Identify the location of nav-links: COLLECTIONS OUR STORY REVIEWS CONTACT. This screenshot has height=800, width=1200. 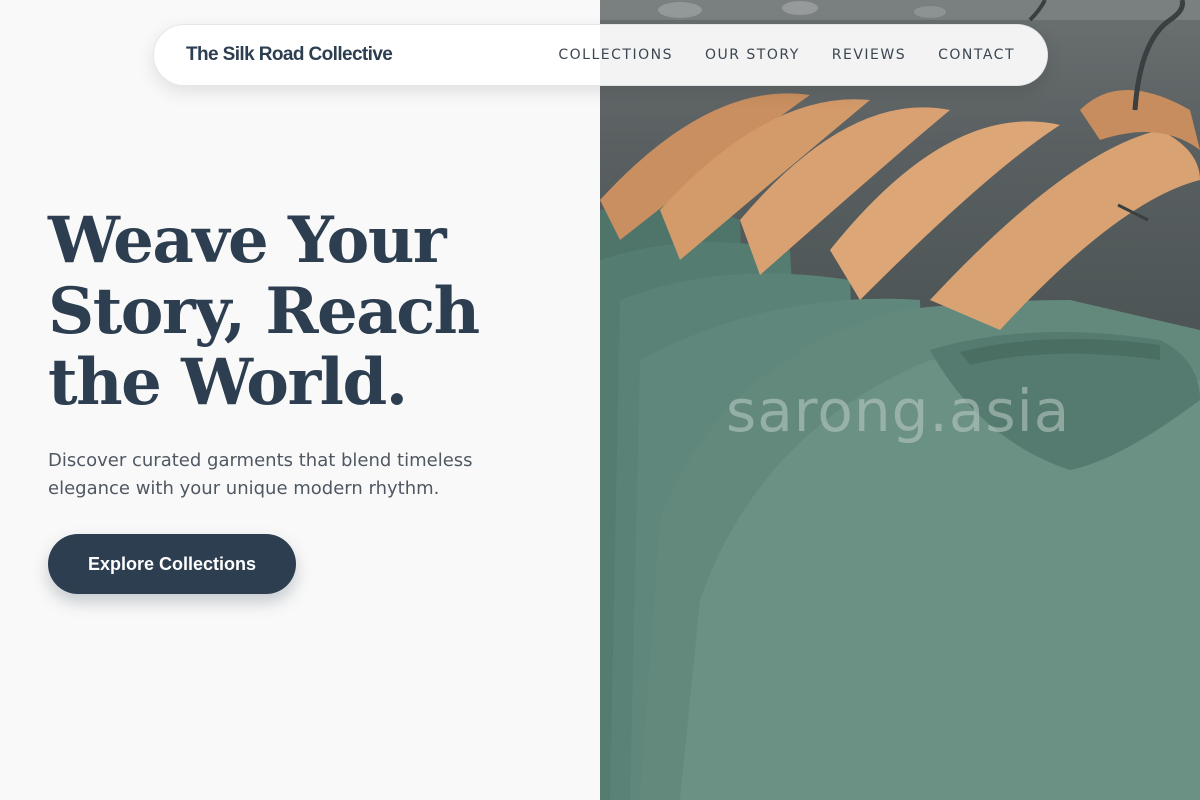
(786, 55).